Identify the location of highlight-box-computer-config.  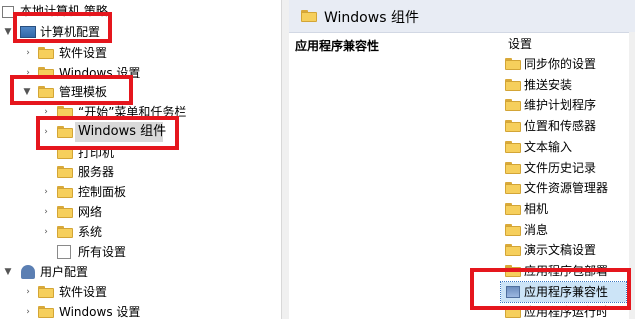
(62, 27).